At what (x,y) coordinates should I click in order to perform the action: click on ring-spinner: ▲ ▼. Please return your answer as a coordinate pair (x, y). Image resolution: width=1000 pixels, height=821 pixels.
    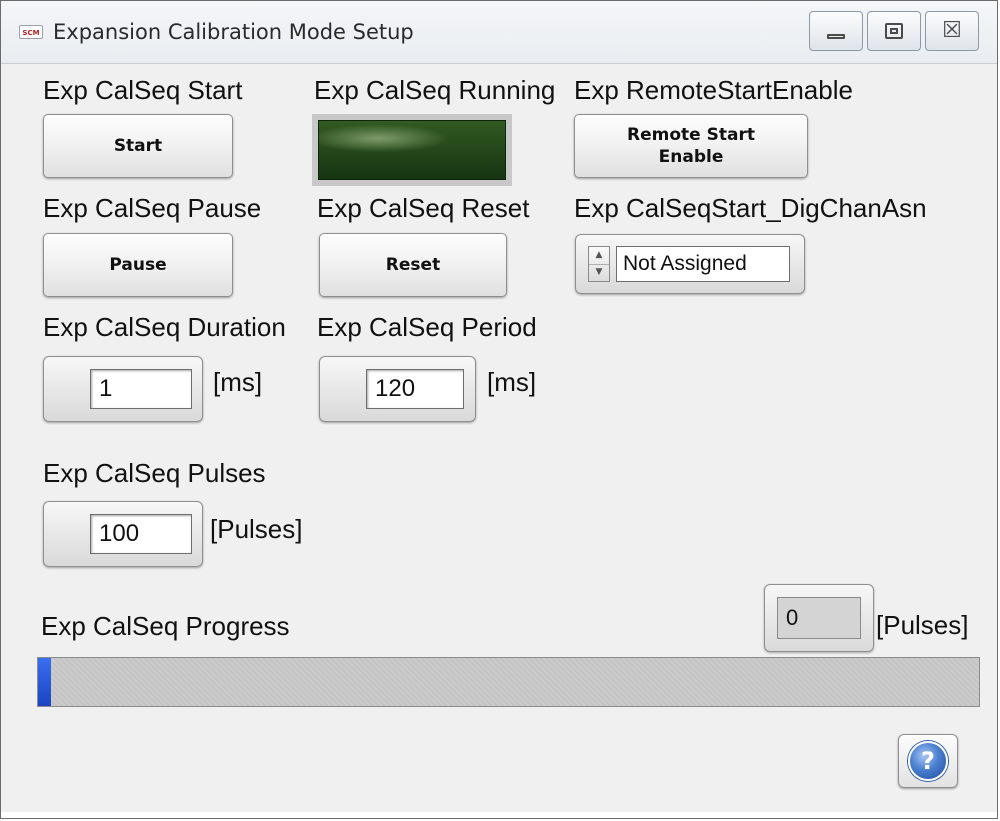
    Looking at the image, I should click on (599, 264).